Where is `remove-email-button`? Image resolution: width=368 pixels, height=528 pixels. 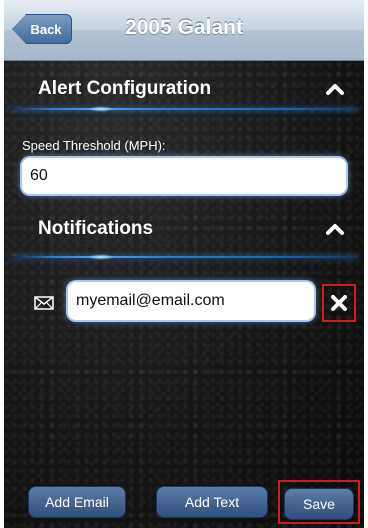 remove-email-button is located at coordinates (339, 303).